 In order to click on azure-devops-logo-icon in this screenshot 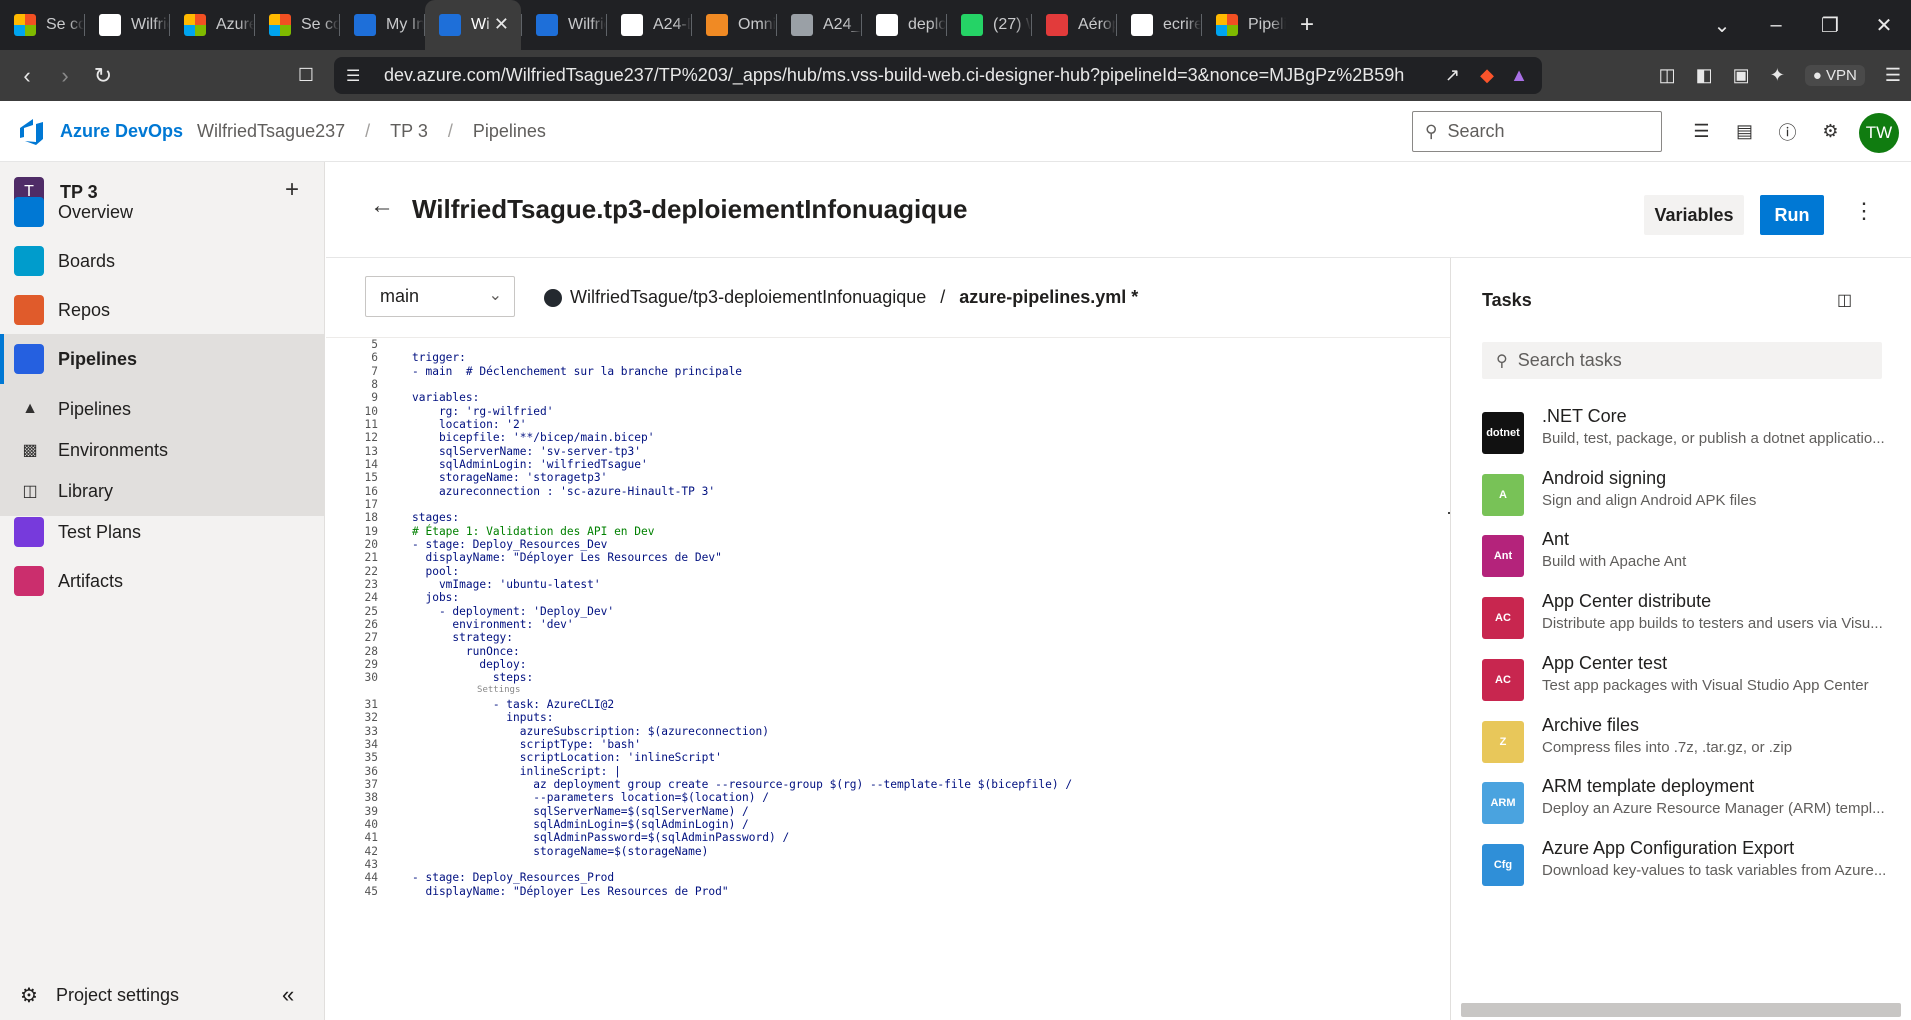, I will do `click(31, 131)`.